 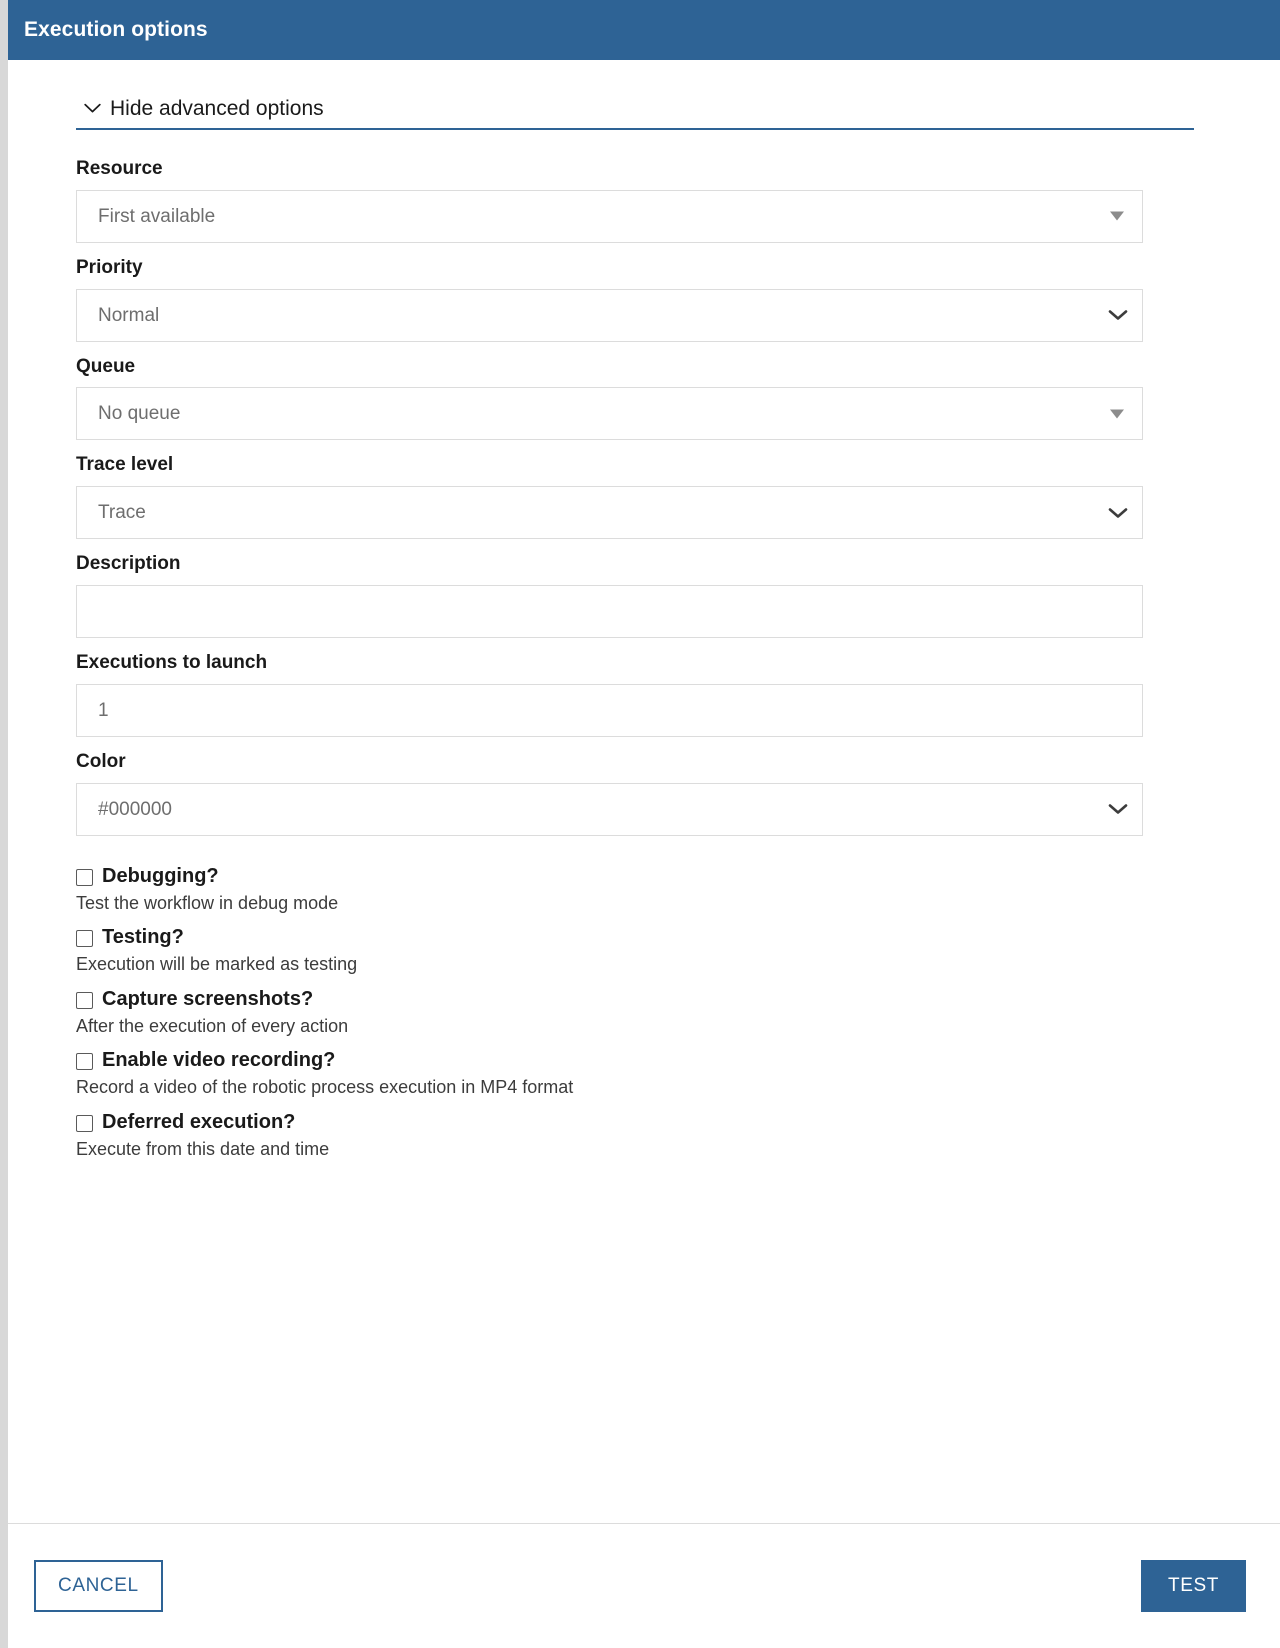 I want to click on priority-value: Normal, so click(x=129, y=315).